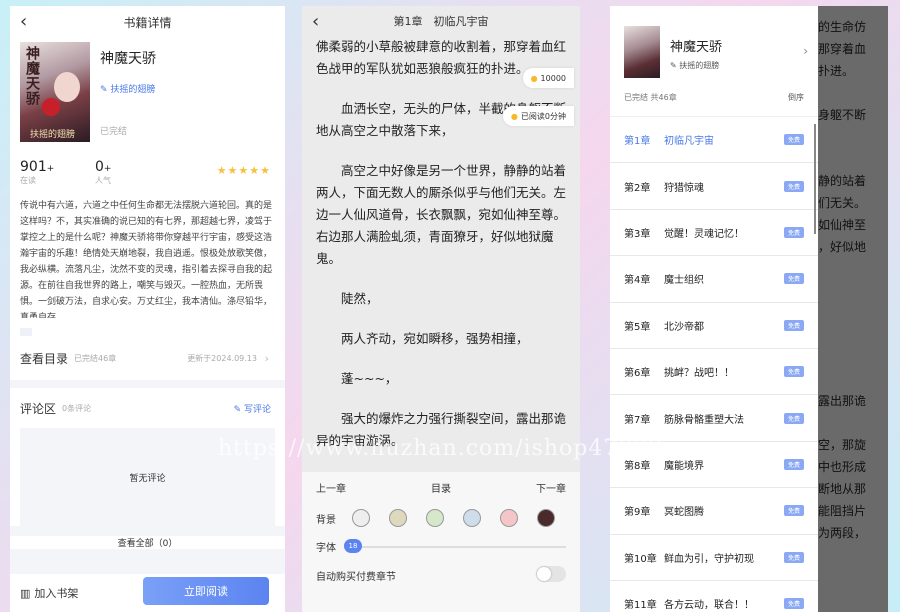 This screenshot has width=900, height=612. I want to click on font-size-slider: 18, so click(455, 545).